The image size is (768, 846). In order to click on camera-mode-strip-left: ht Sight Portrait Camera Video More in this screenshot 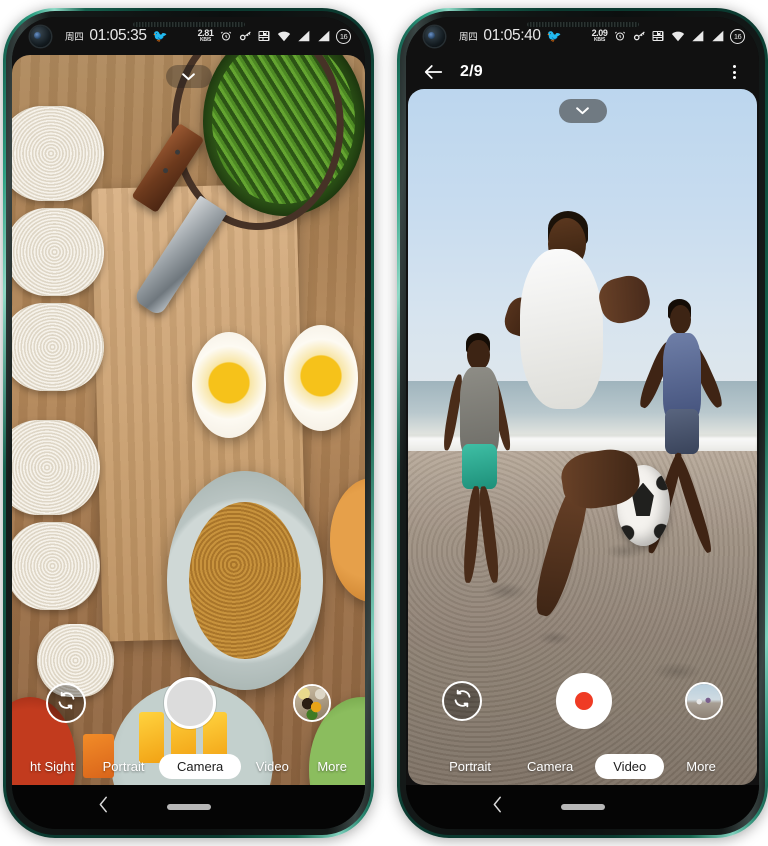, I will do `click(188, 766)`.